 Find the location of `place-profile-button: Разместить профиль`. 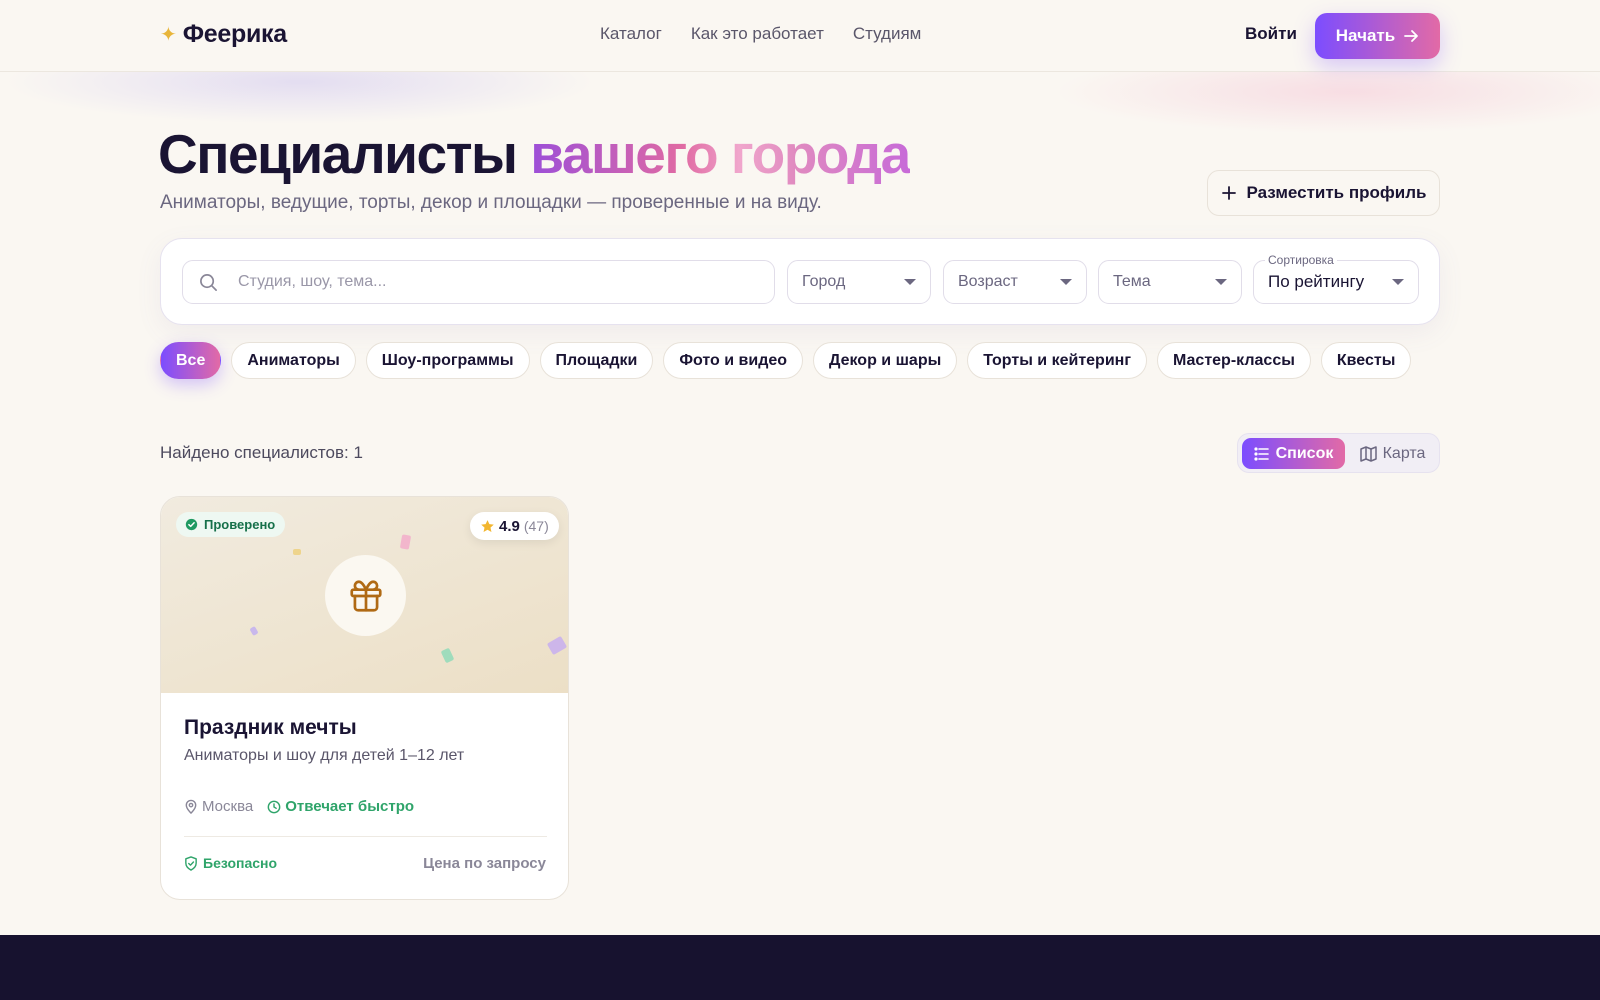

place-profile-button: Разместить профиль is located at coordinates (1323, 193).